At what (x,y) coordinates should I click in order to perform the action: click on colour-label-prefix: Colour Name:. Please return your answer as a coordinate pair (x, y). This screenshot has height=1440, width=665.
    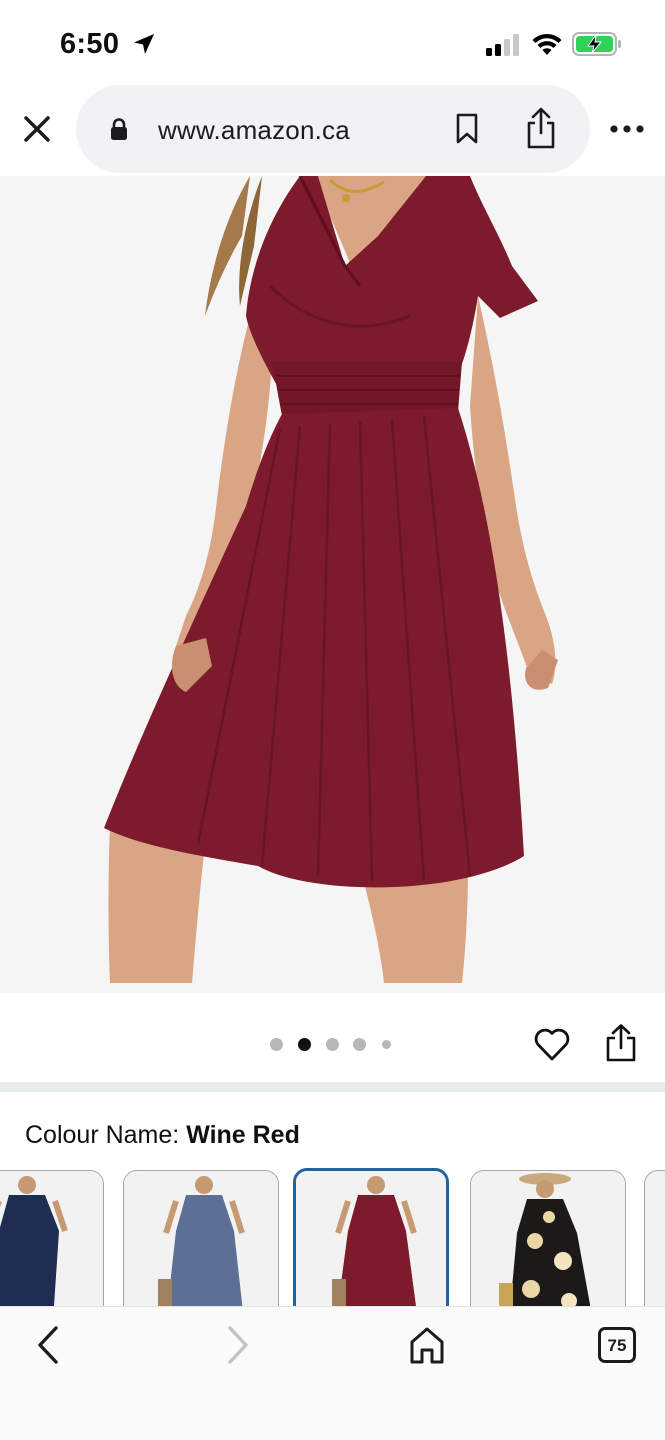
    Looking at the image, I should click on (102, 1135).